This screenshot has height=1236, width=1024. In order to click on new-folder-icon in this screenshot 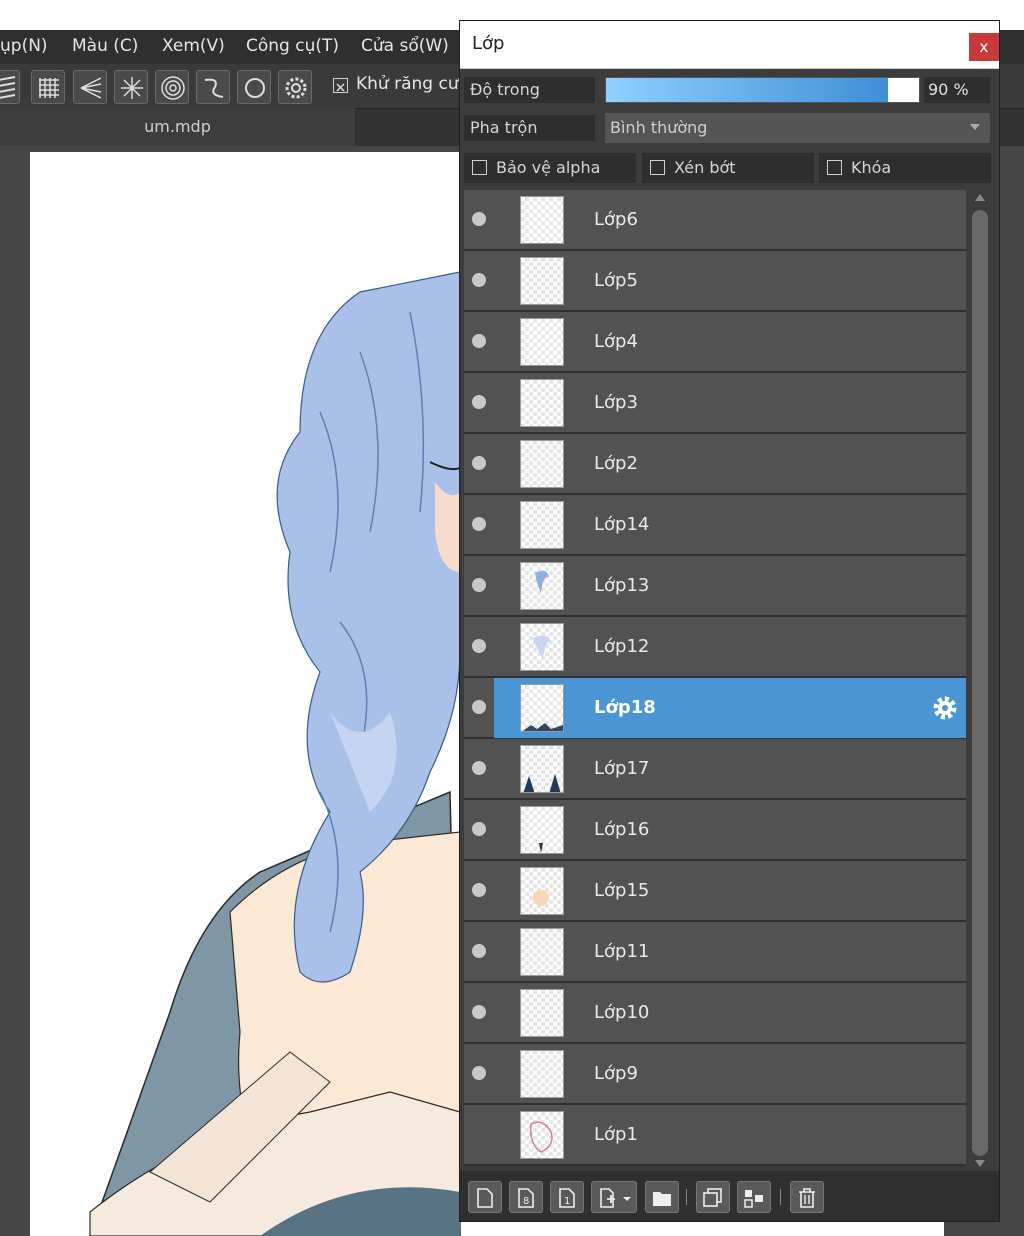, I will do `click(662, 1199)`.